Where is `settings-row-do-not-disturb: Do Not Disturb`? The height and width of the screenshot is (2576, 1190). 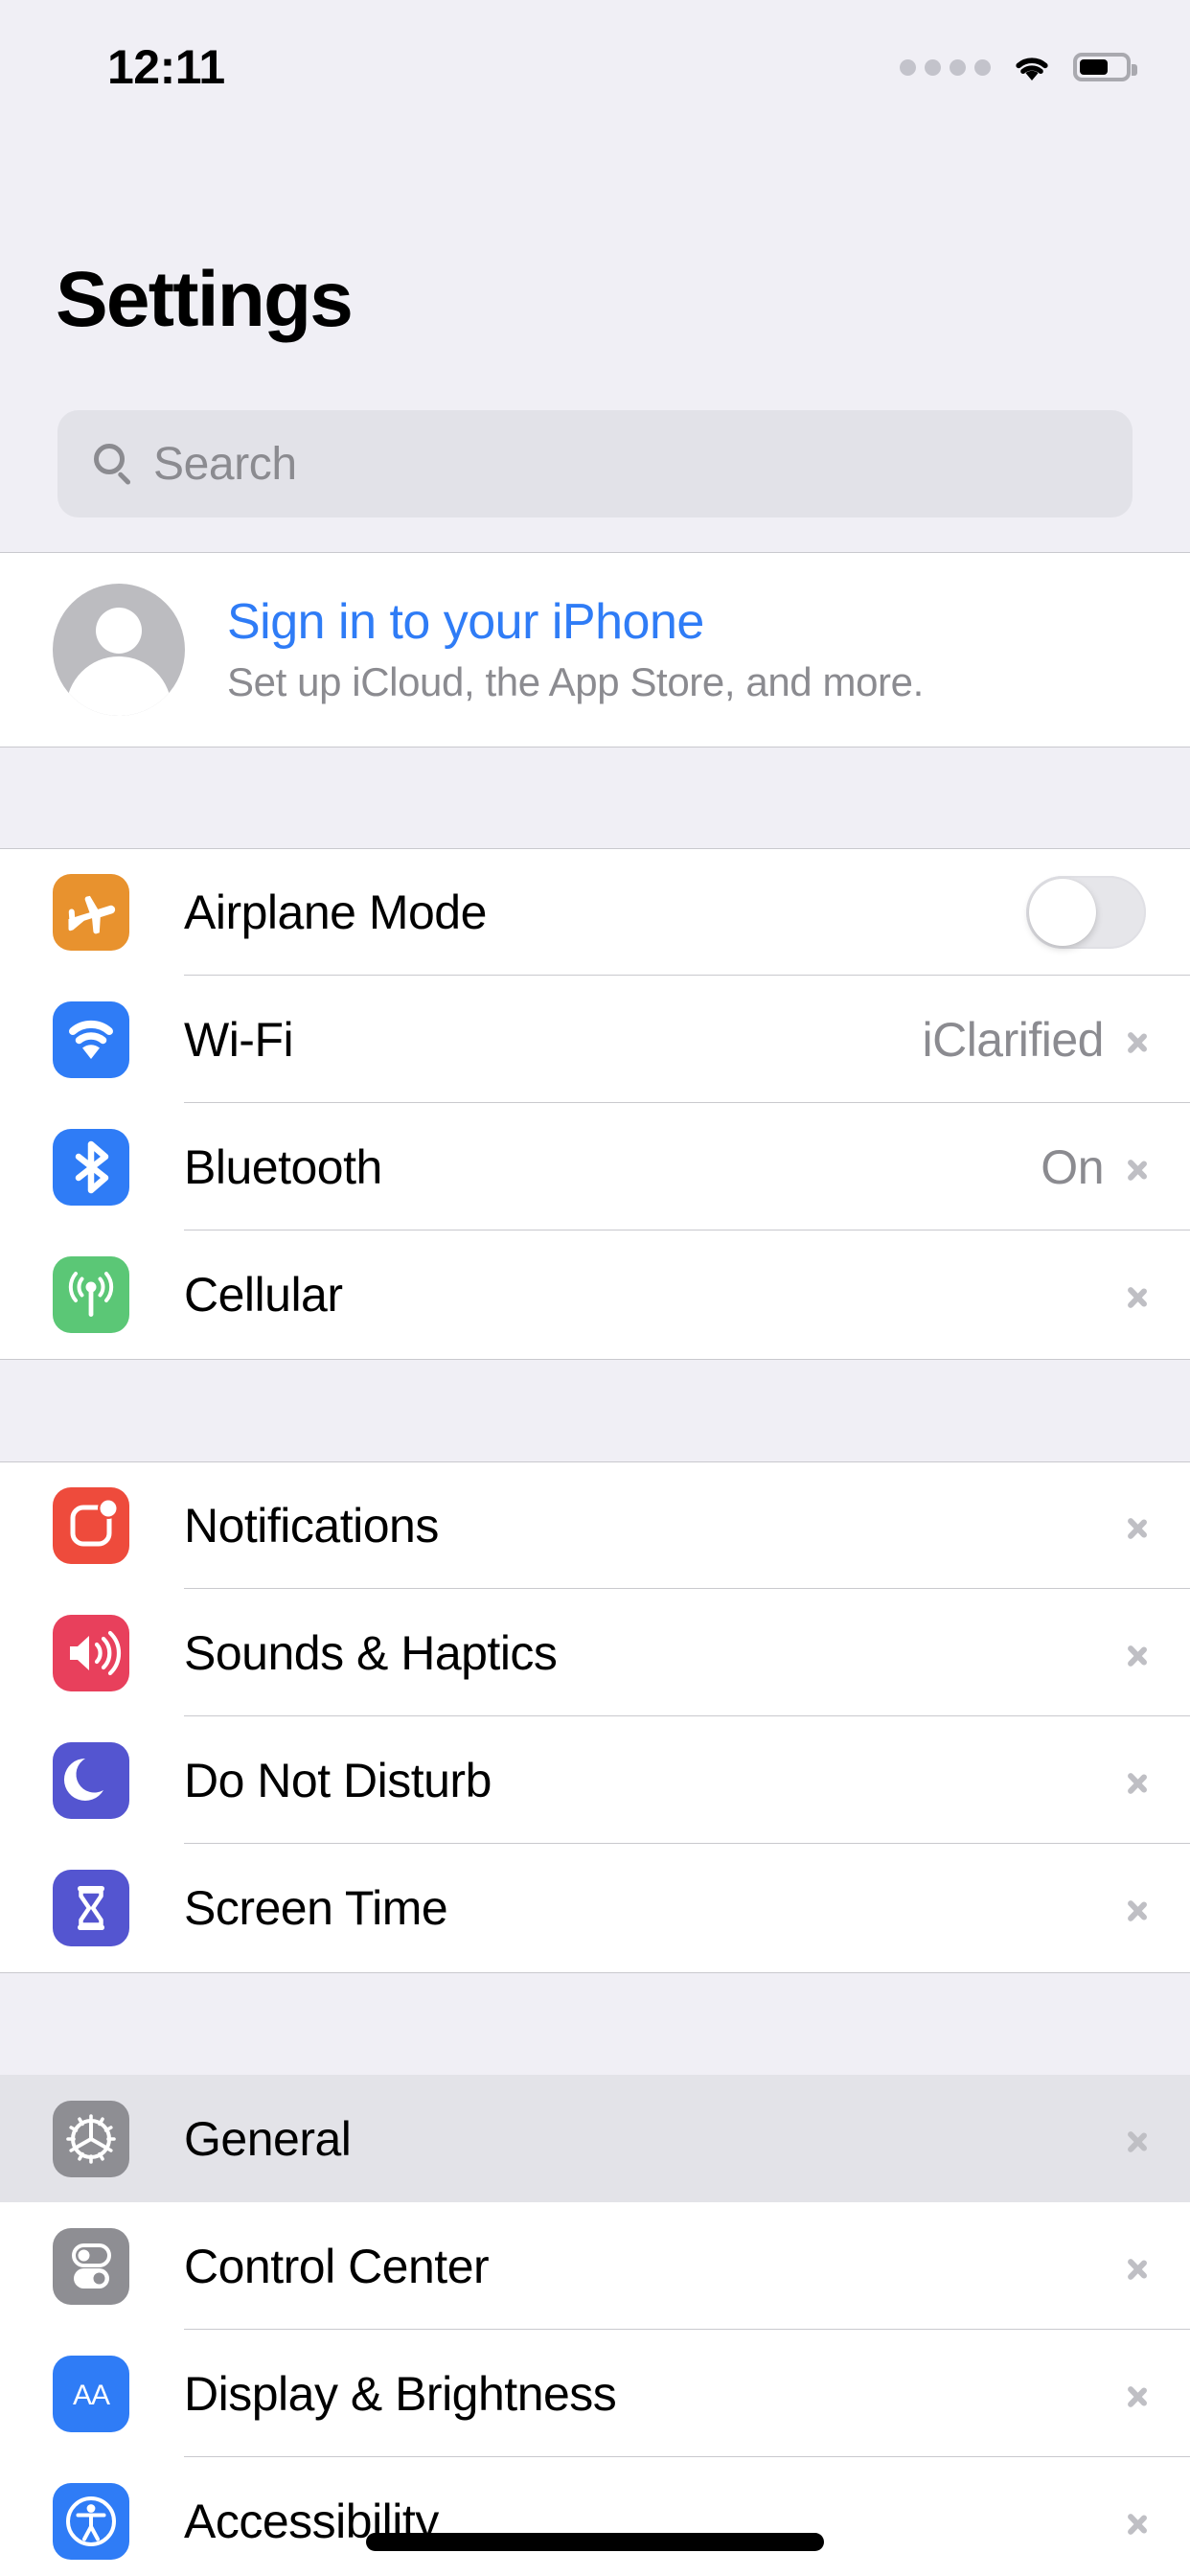
settings-row-do-not-disturb: Do Not Disturb is located at coordinates (595, 1780).